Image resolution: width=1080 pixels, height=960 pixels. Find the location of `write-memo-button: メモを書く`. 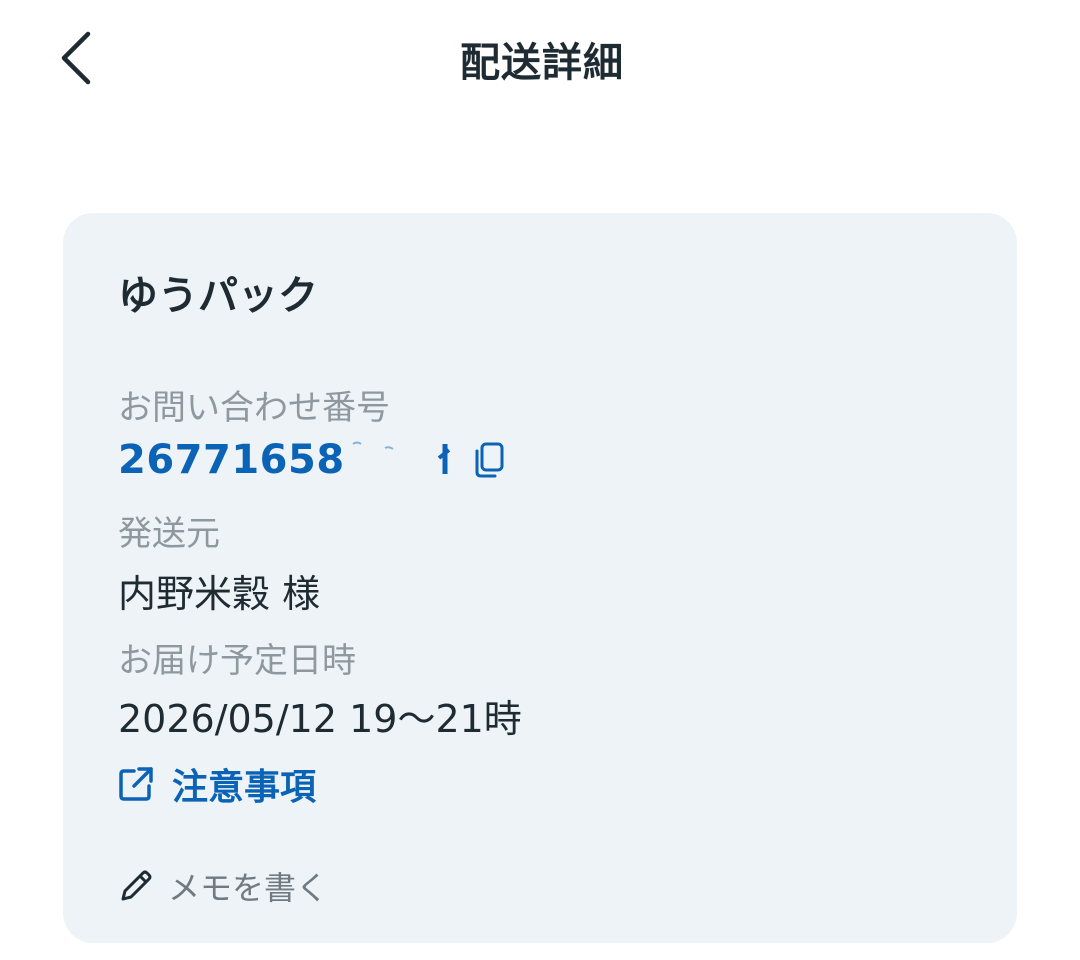

write-memo-button: メモを書く is located at coordinates (223, 886).